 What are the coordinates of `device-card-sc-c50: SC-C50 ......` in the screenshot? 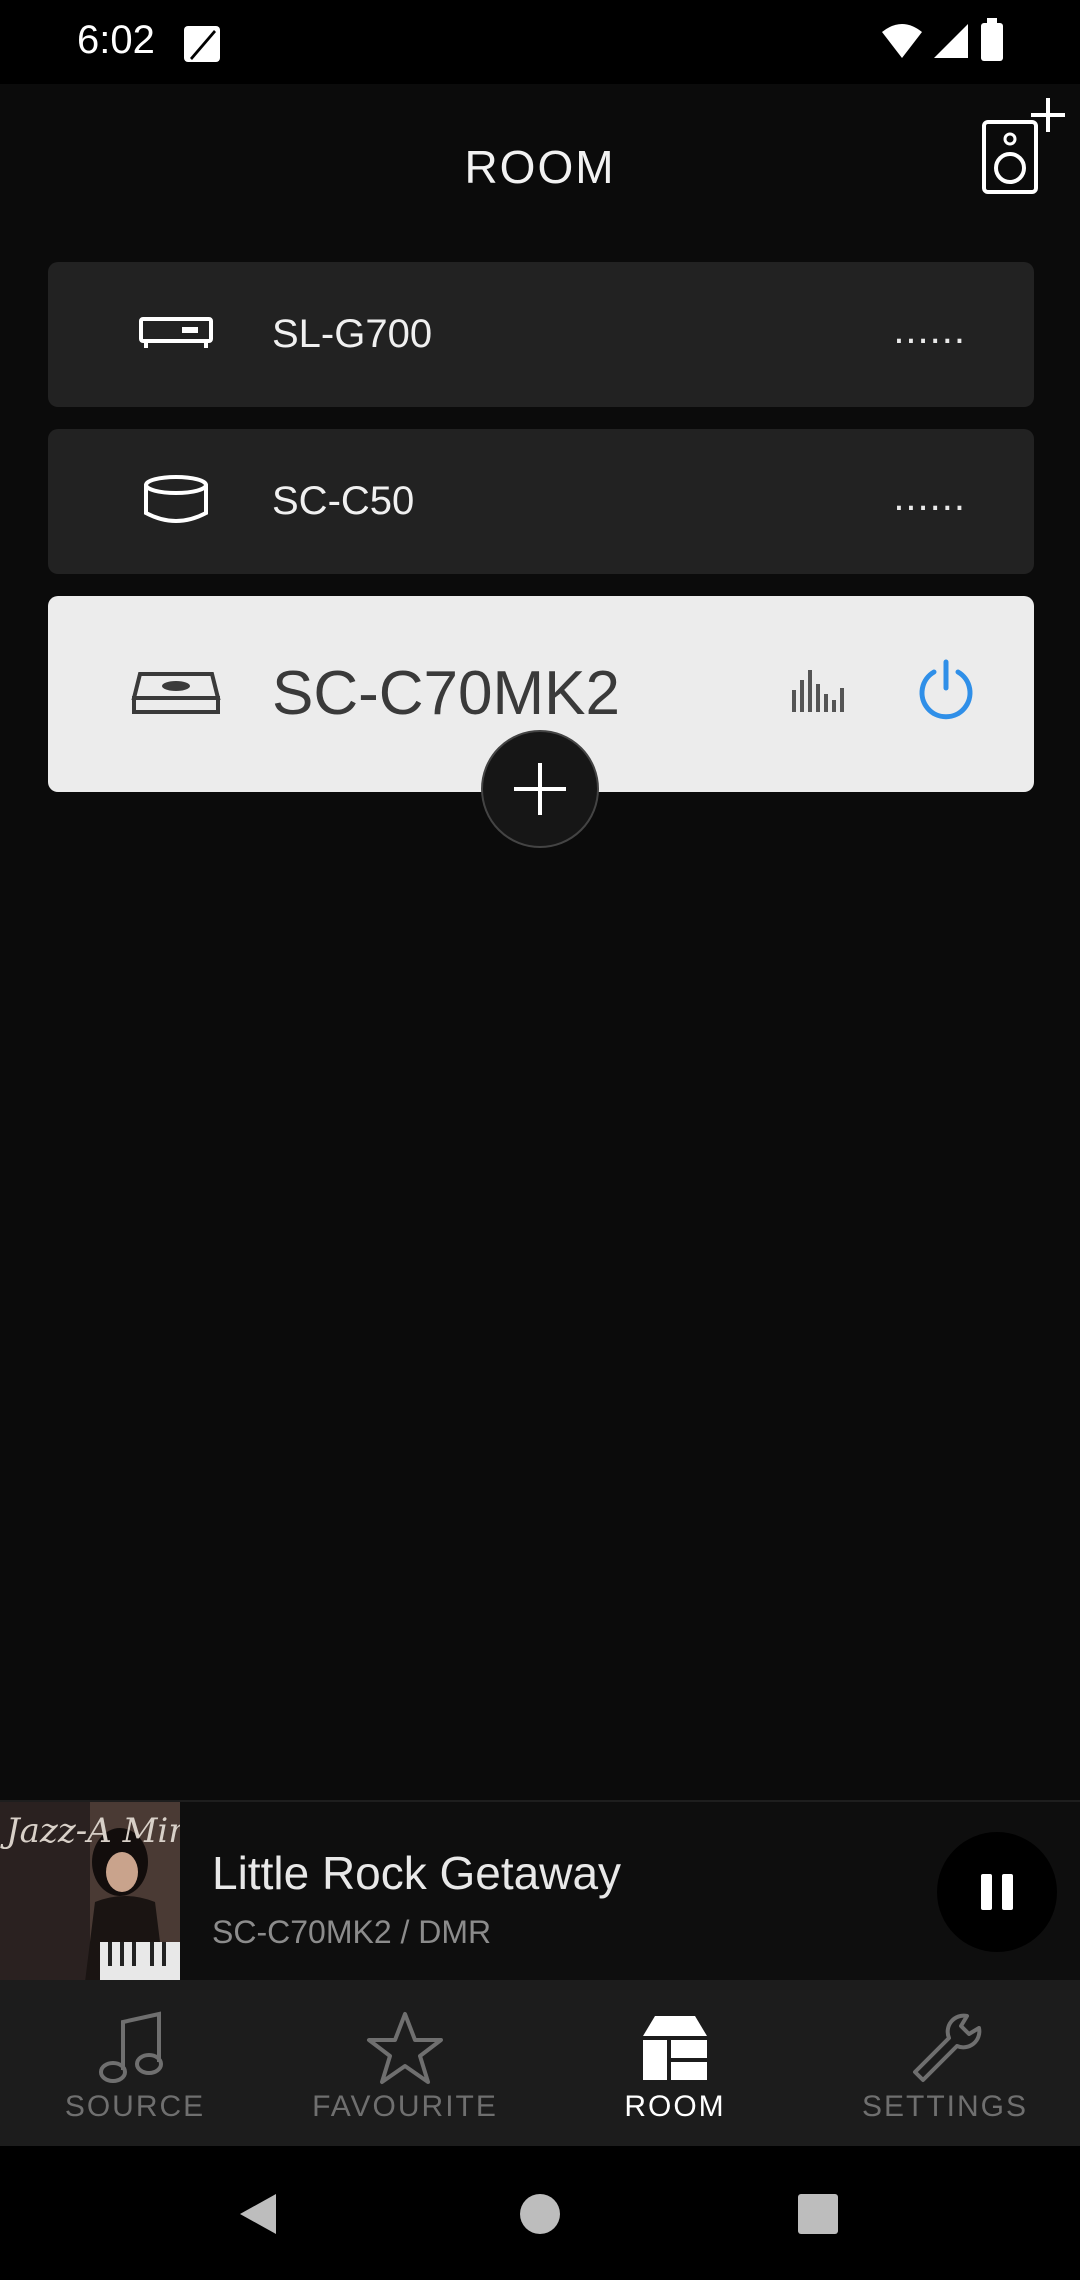 It's located at (541, 501).